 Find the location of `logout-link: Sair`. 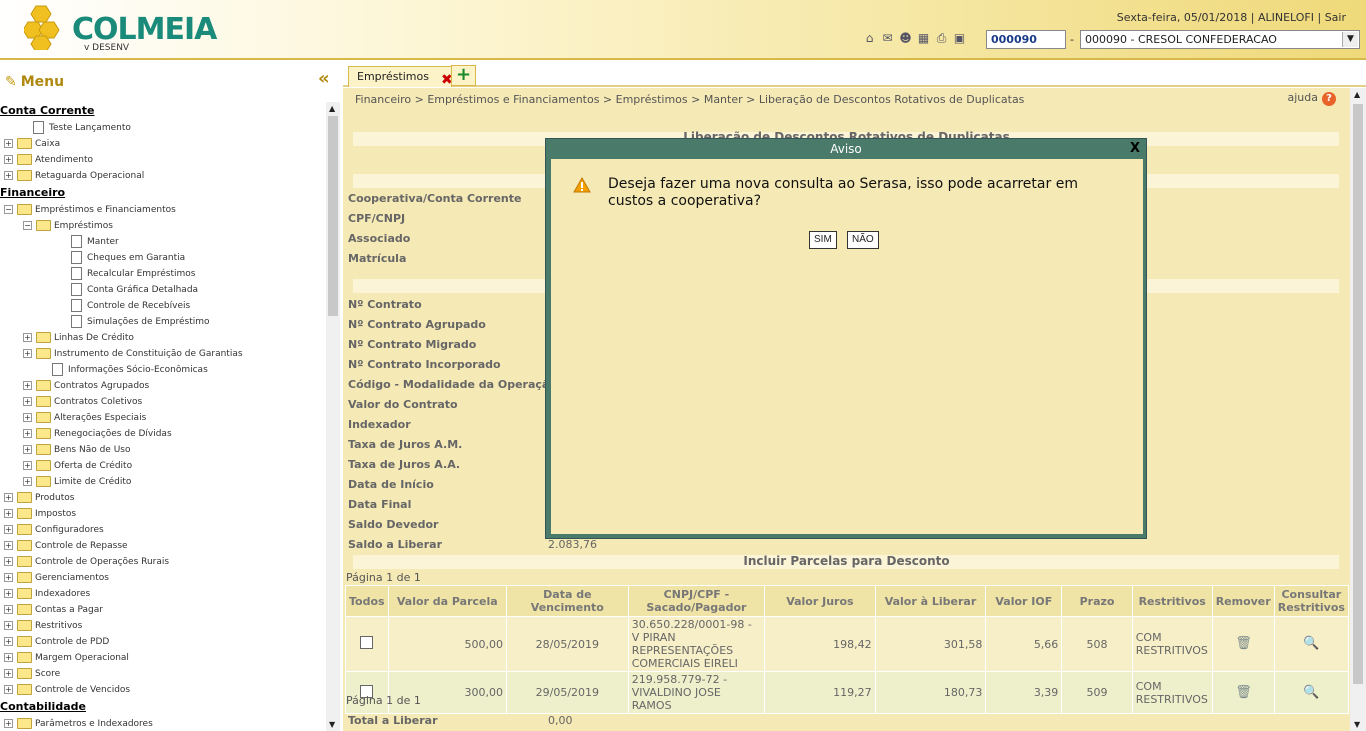

logout-link: Sair is located at coordinates (1335, 17).